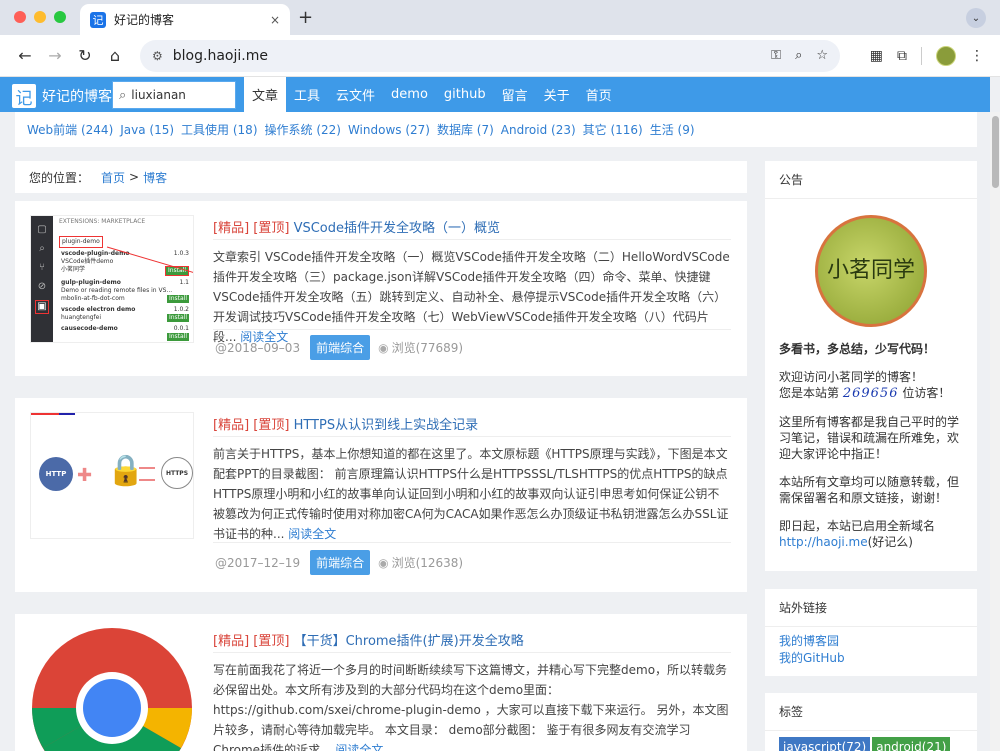 This screenshot has width=1000, height=751. I want to click on post-title: [精品] [置顶] 【干货】Chrome插件(扩展)开发全攻略, so click(368, 639).